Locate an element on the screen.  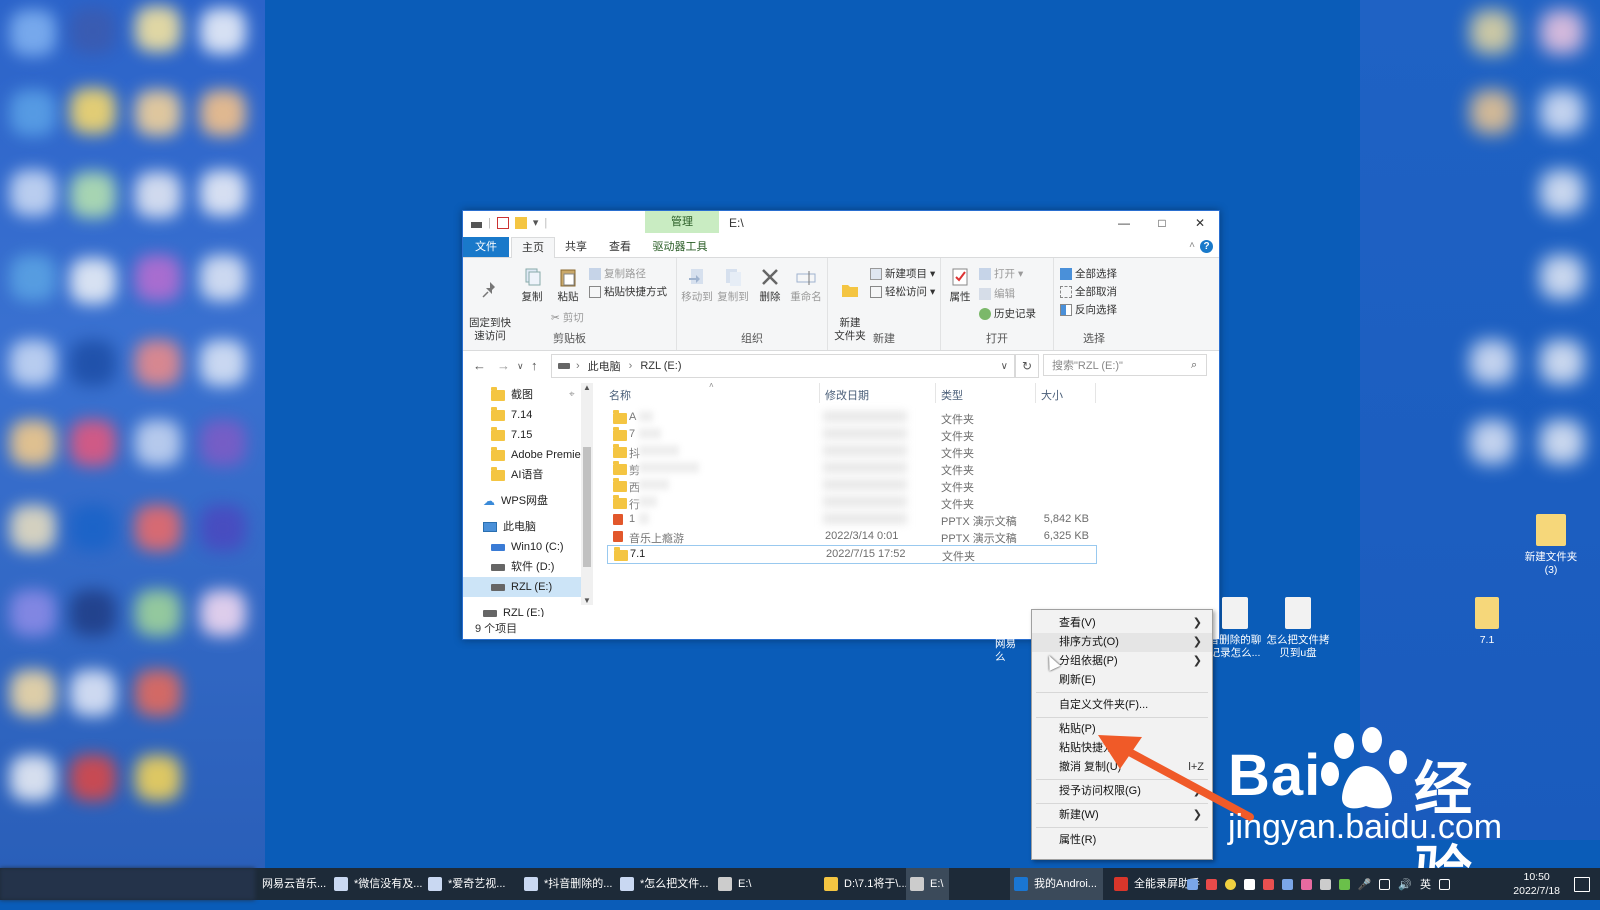
nav-item-7-15: 7.15 is located at coordinates (511, 435).